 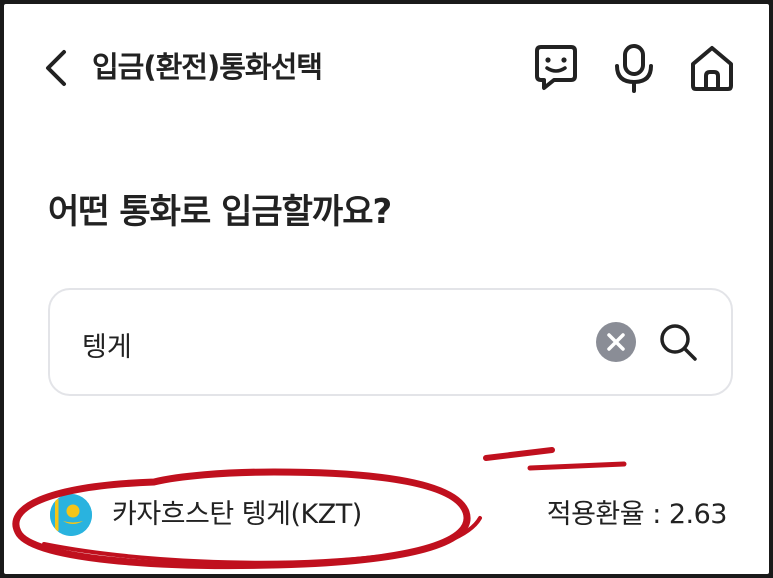 What do you see at coordinates (637, 514) in the screenshot?
I see `exchange-rate-text: 적용환율 : 2.63` at bounding box center [637, 514].